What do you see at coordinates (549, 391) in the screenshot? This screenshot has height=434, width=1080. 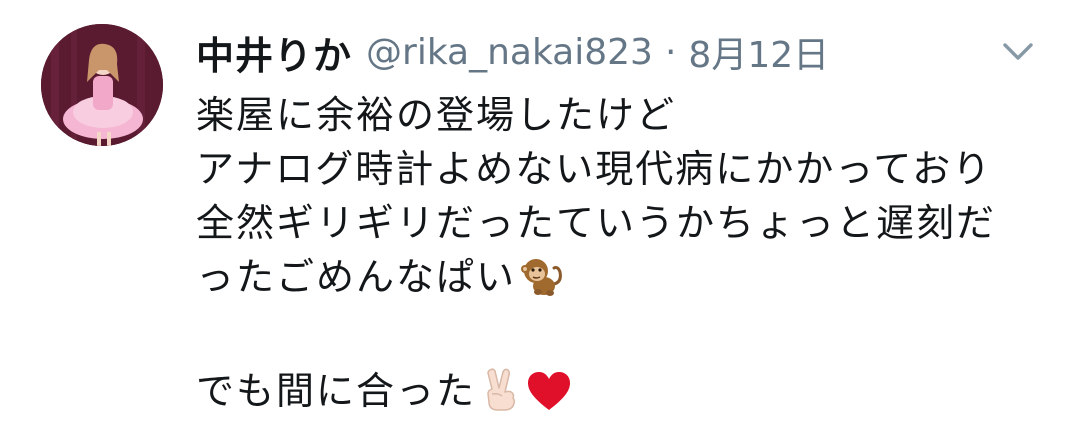 I see `red-heart-icon` at bounding box center [549, 391].